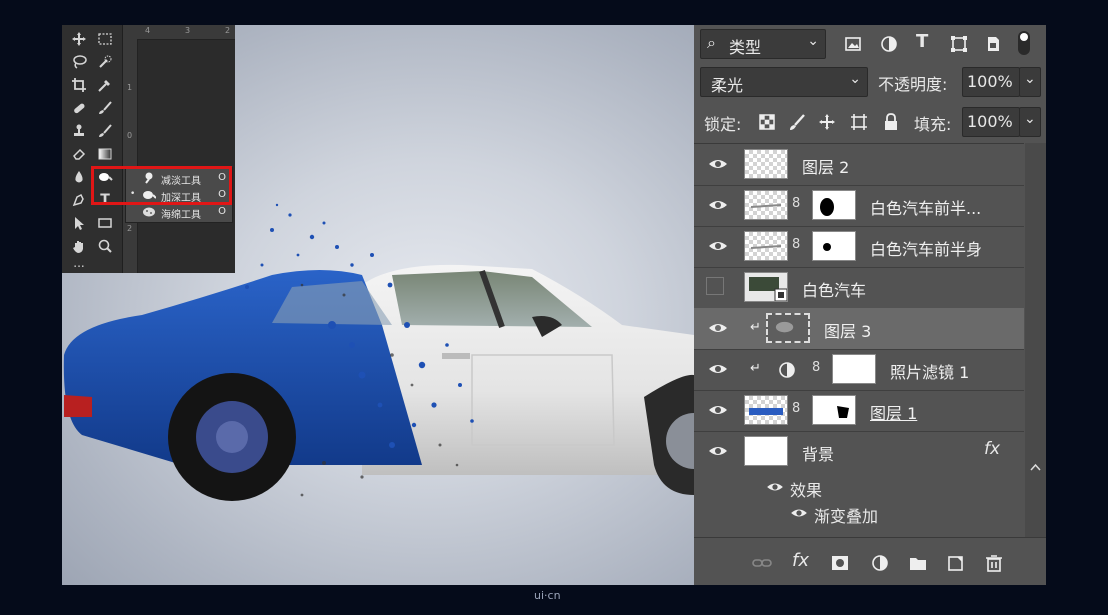  Describe the element at coordinates (547, 595) in the screenshot. I see `watermark-logo: ui·cn` at that location.